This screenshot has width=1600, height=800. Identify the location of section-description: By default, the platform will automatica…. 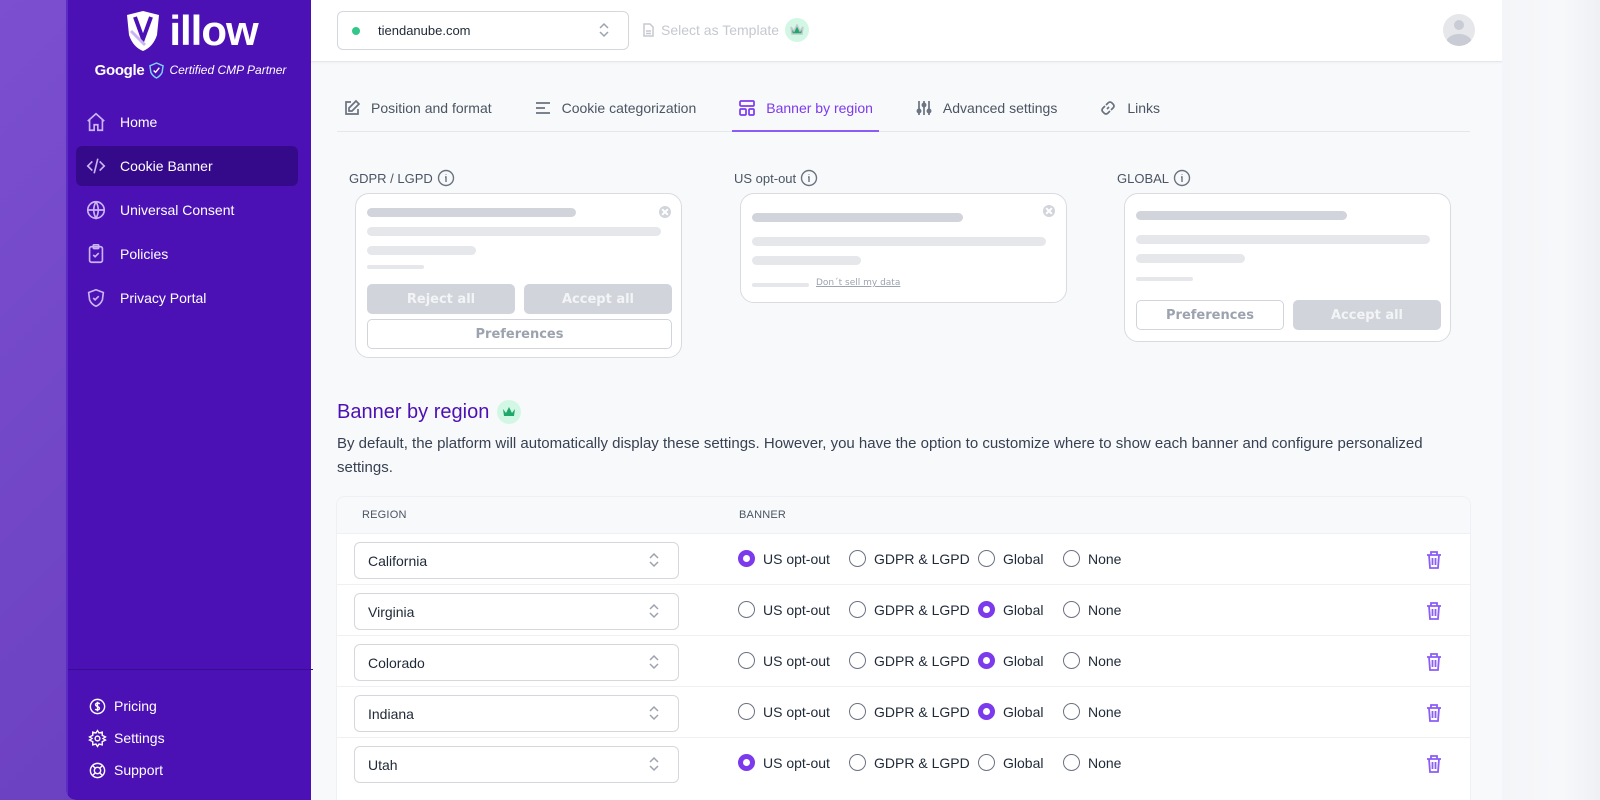
(880, 455).